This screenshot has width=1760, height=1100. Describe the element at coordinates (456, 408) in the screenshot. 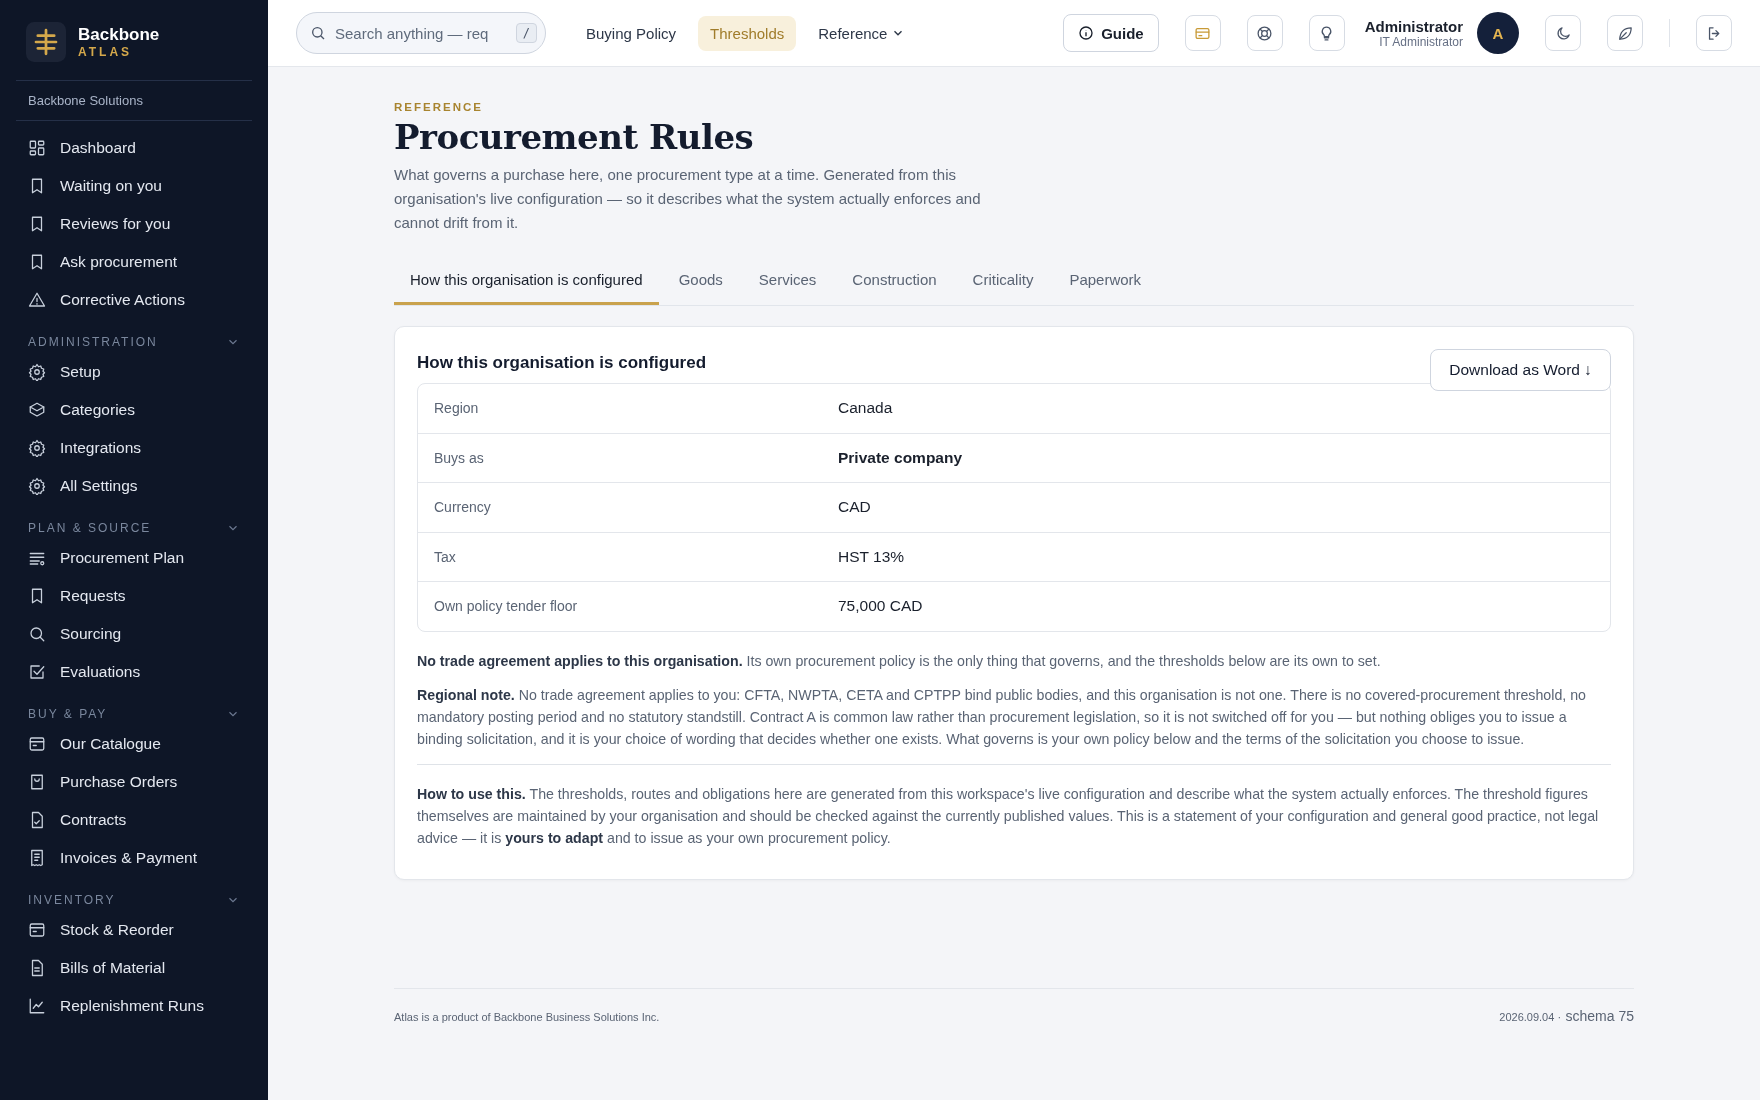

I see `table-cell-text: Region` at that location.